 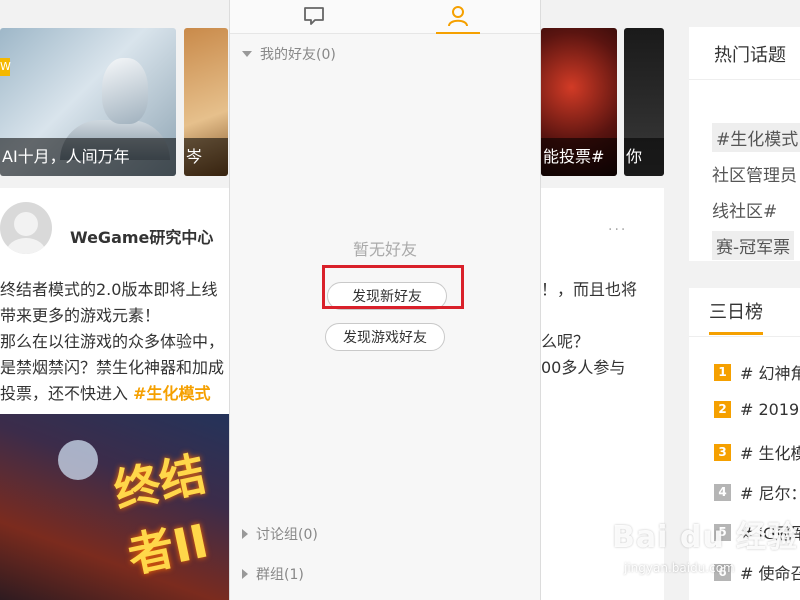 What do you see at coordinates (88, 102) in the screenshot?
I see `banner-card-ai: W AI十月，人间万年` at bounding box center [88, 102].